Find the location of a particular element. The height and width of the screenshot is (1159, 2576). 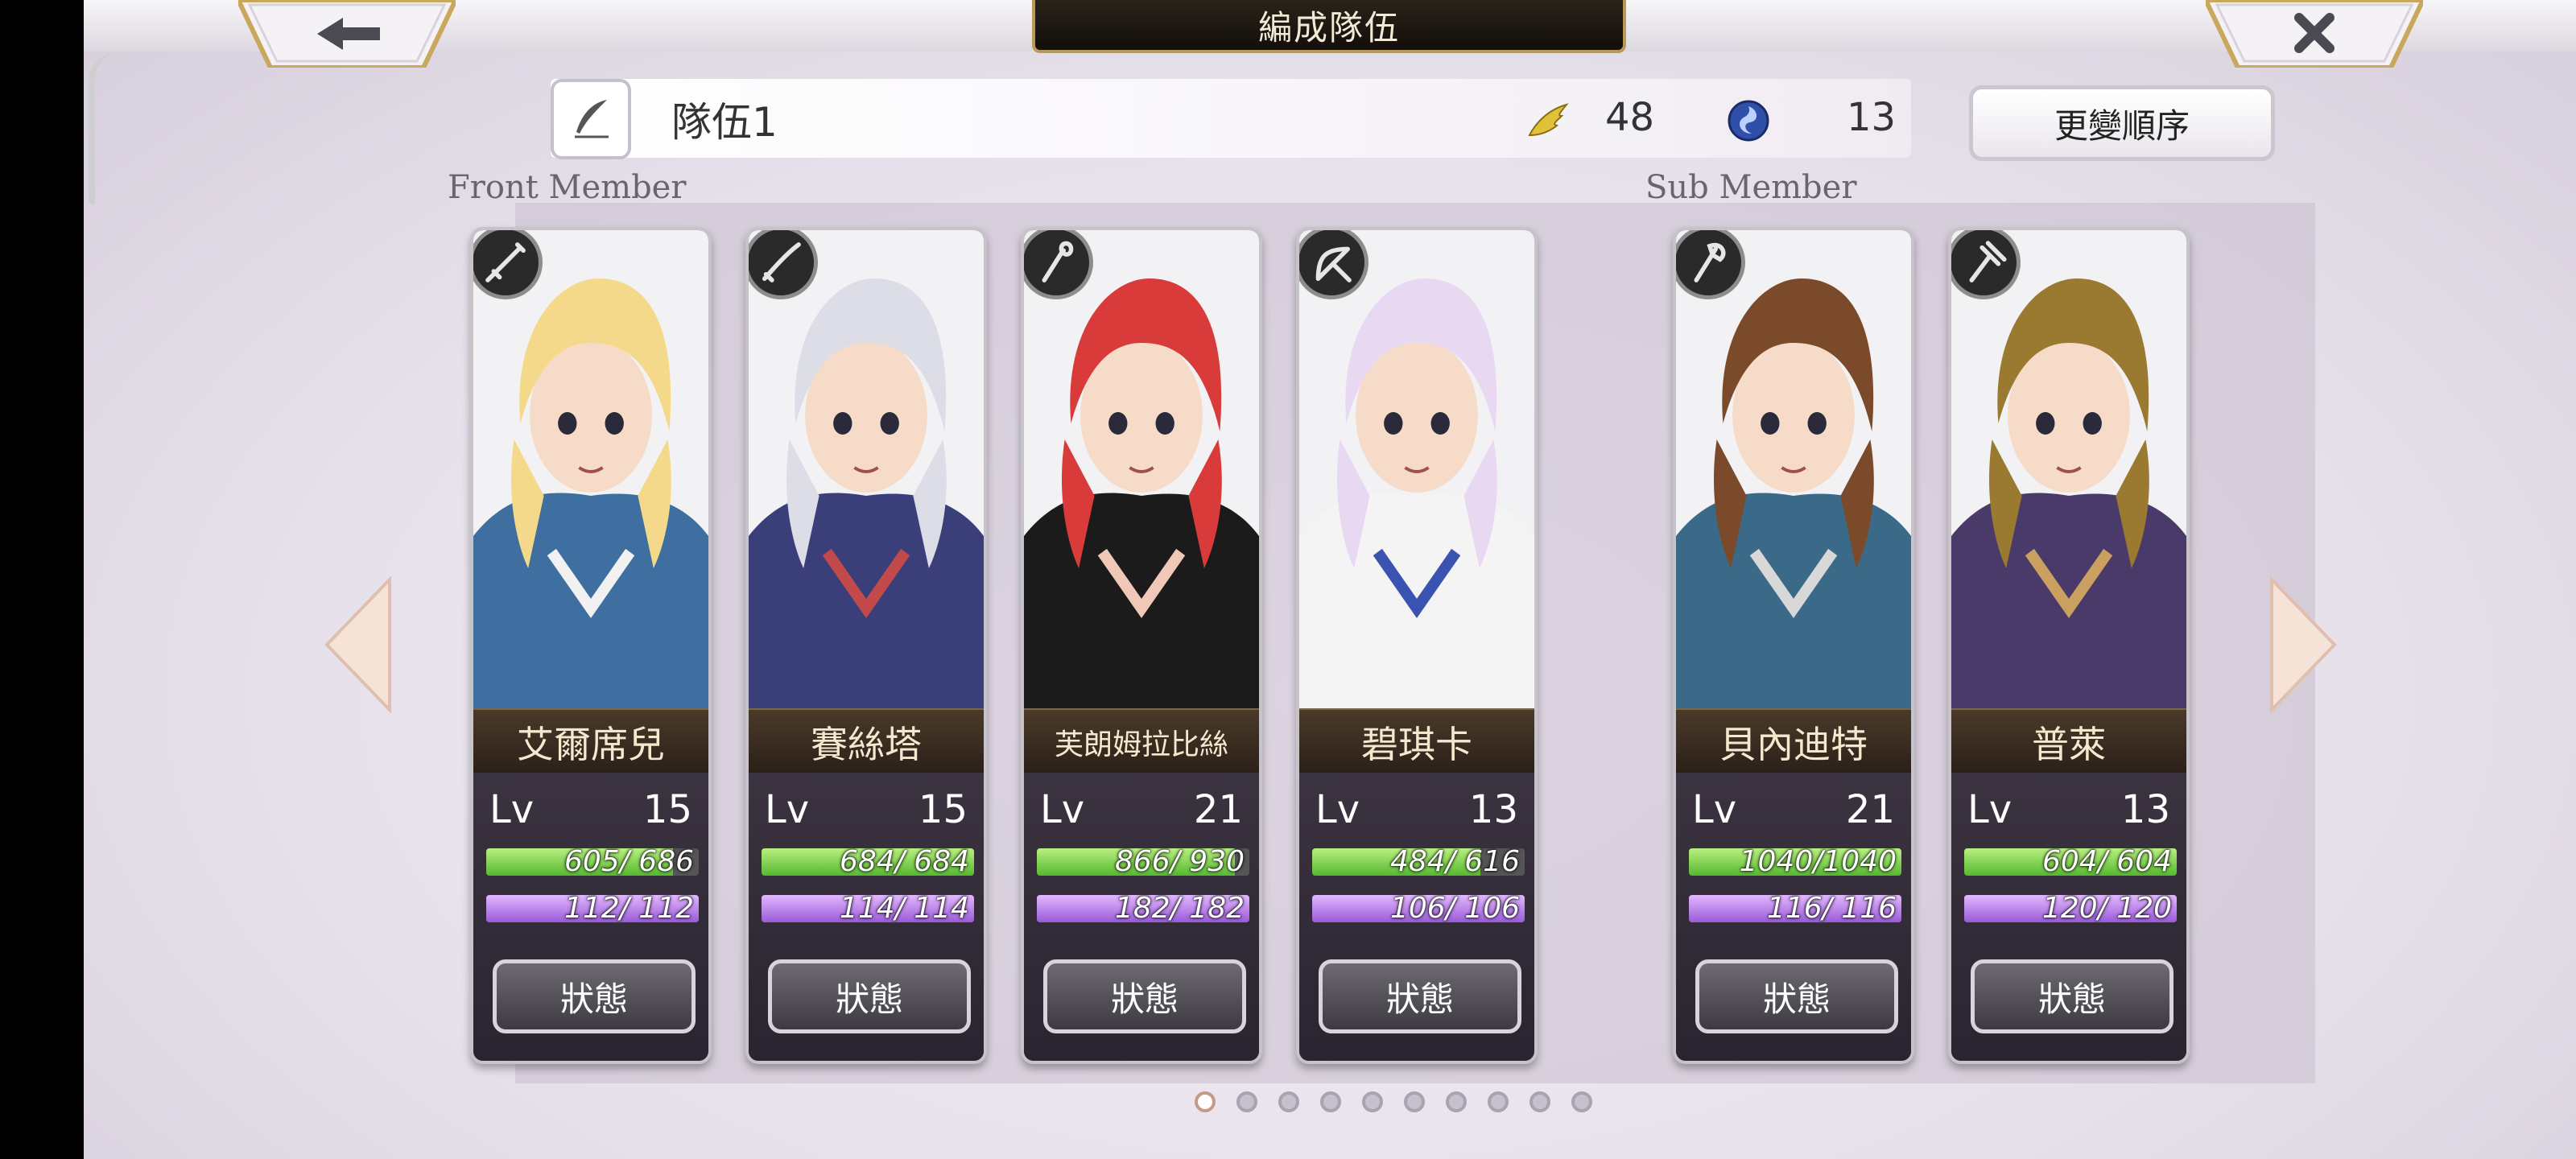

back-button is located at coordinates (347, 35).